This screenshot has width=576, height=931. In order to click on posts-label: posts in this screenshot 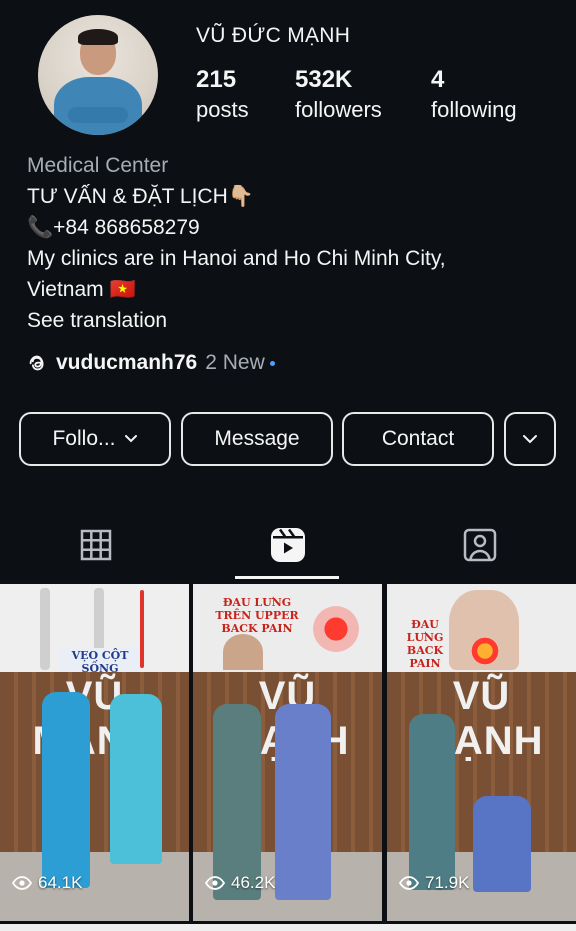, I will do `click(222, 109)`.